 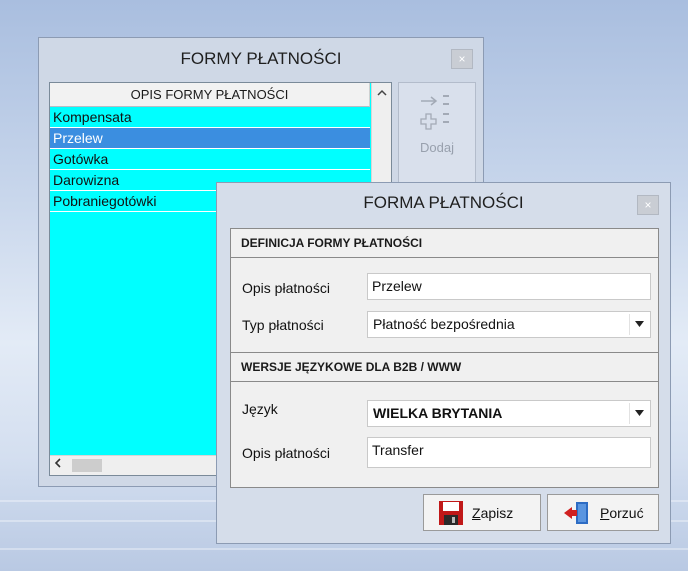 I want to click on description-label: Opis płatności, so click(x=286, y=288).